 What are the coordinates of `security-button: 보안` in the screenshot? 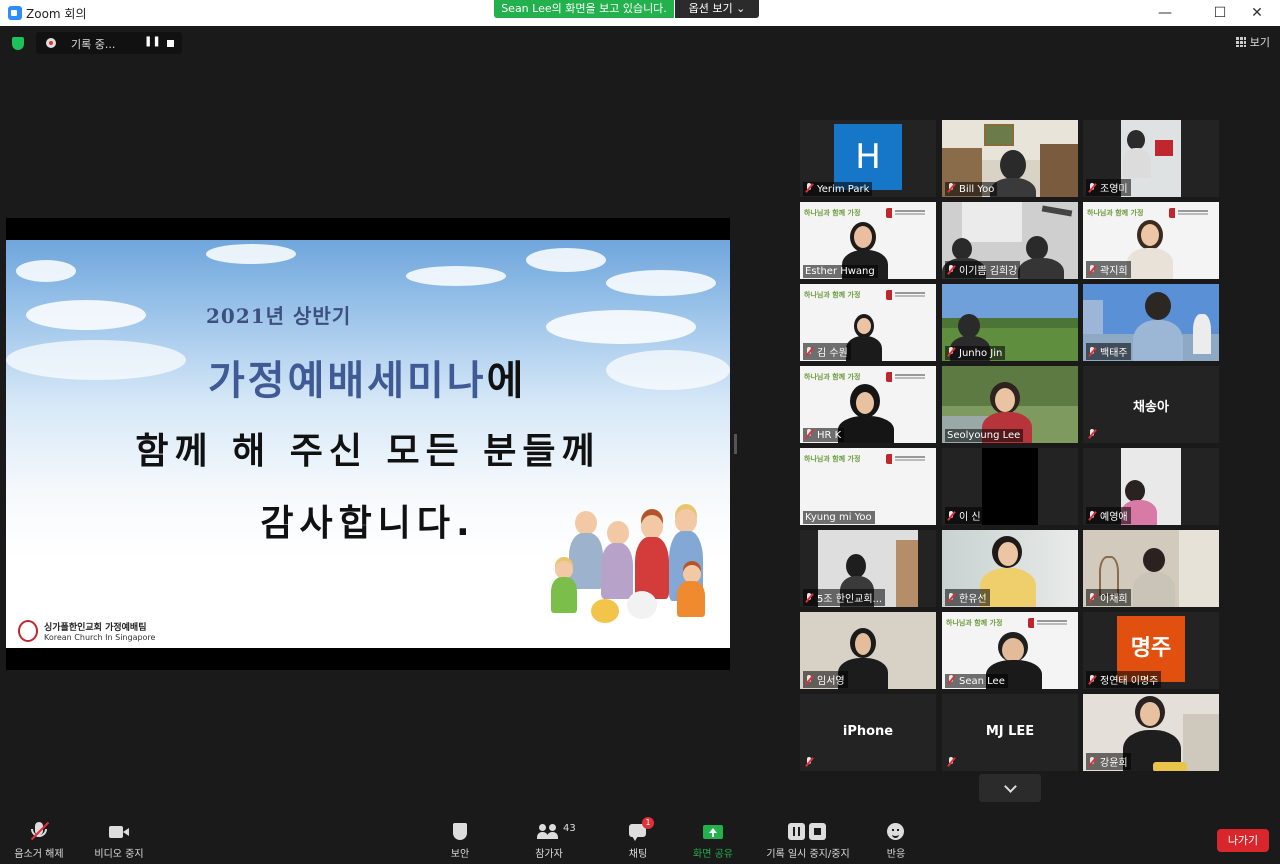 It's located at (460, 838).